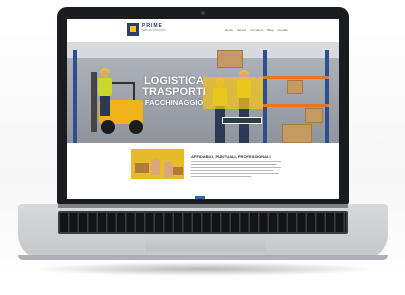  What do you see at coordinates (202, 269) in the screenshot?
I see `laptop-shadow` at bounding box center [202, 269].